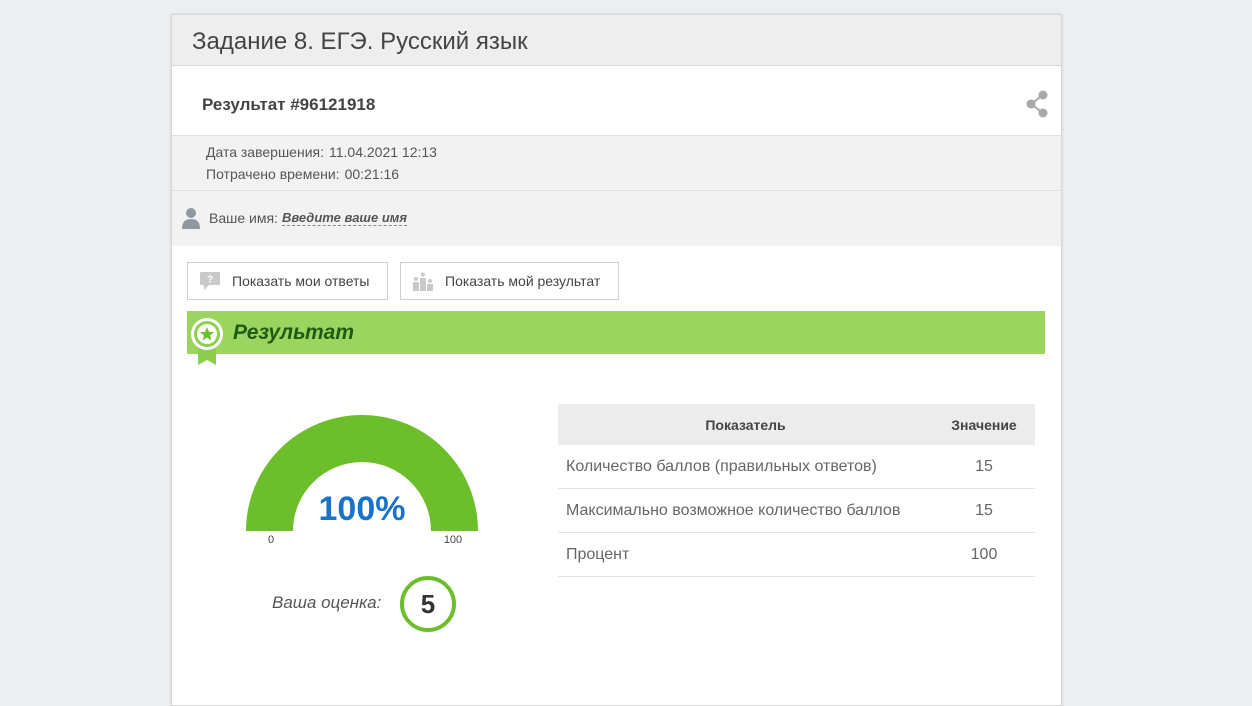 The image size is (1252, 706). Describe the element at coordinates (271, 540) in the screenshot. I see `gauge-min-label: 0` at that location.